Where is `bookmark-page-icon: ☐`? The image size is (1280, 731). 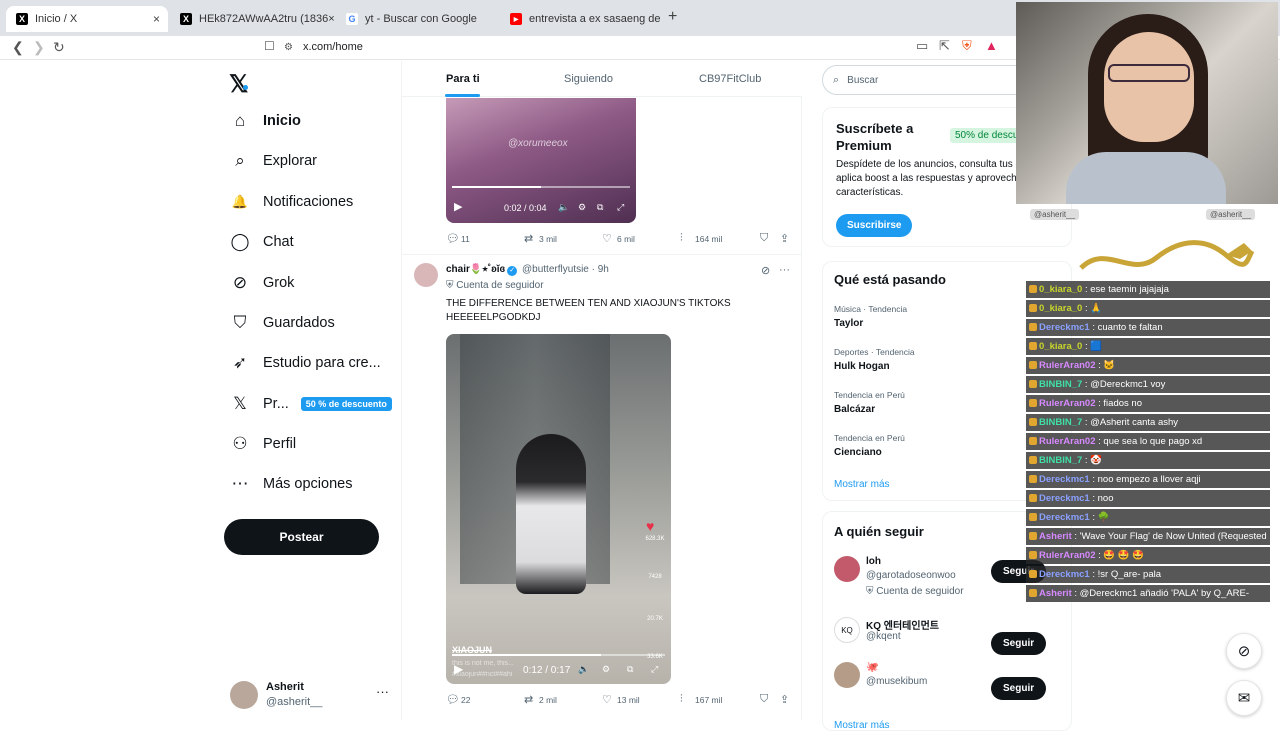
bookmark-page-icon: ☐ is located at coordinates (269, 46).